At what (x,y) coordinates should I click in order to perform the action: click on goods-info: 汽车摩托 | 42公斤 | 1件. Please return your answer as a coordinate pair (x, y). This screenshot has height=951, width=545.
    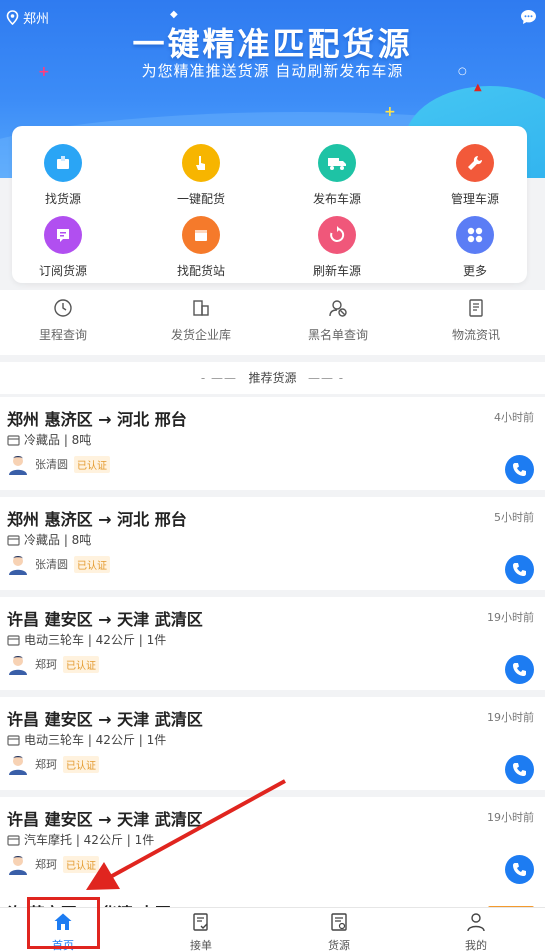
    Looking at the image, I should click on (80, 839).